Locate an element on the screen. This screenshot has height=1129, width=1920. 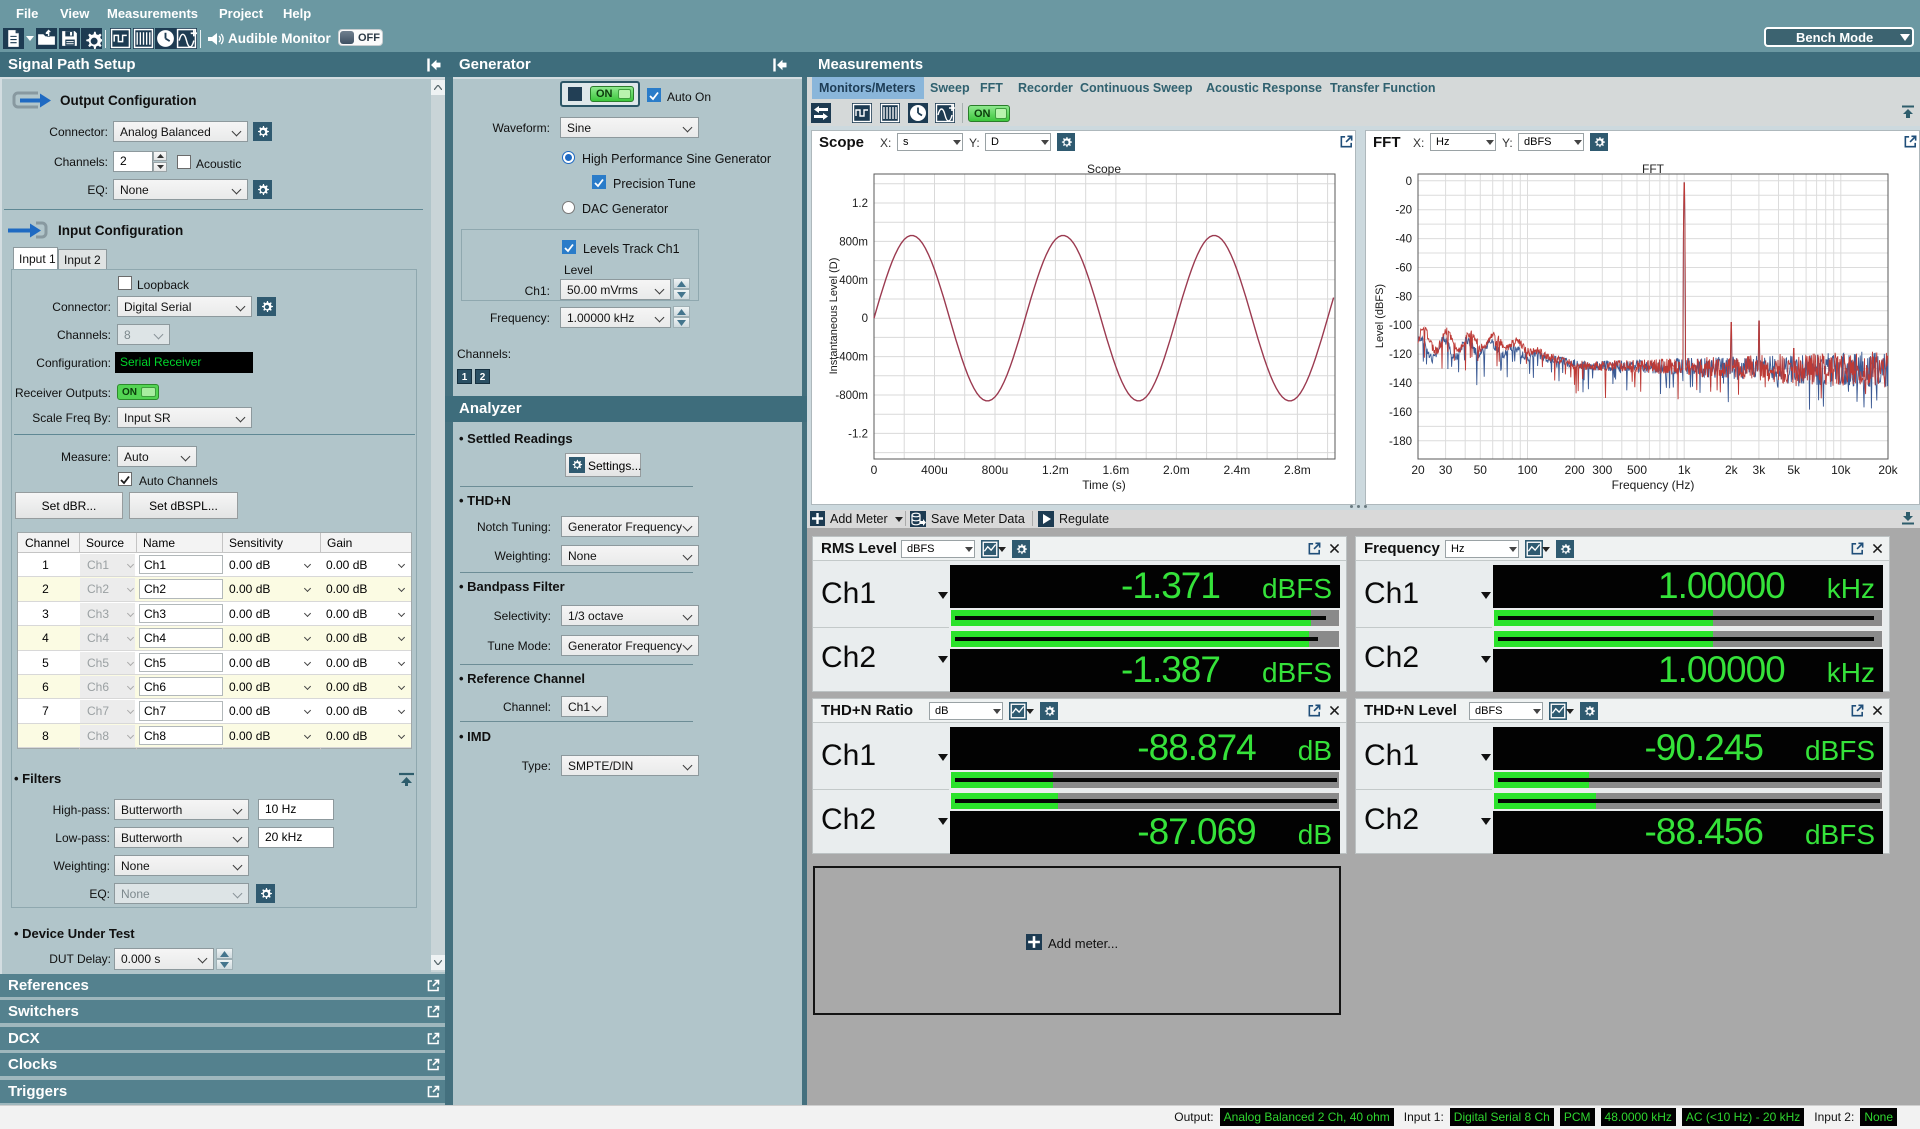
svg-text: Frequency (Hz) is located at coordinates (1653, 485).